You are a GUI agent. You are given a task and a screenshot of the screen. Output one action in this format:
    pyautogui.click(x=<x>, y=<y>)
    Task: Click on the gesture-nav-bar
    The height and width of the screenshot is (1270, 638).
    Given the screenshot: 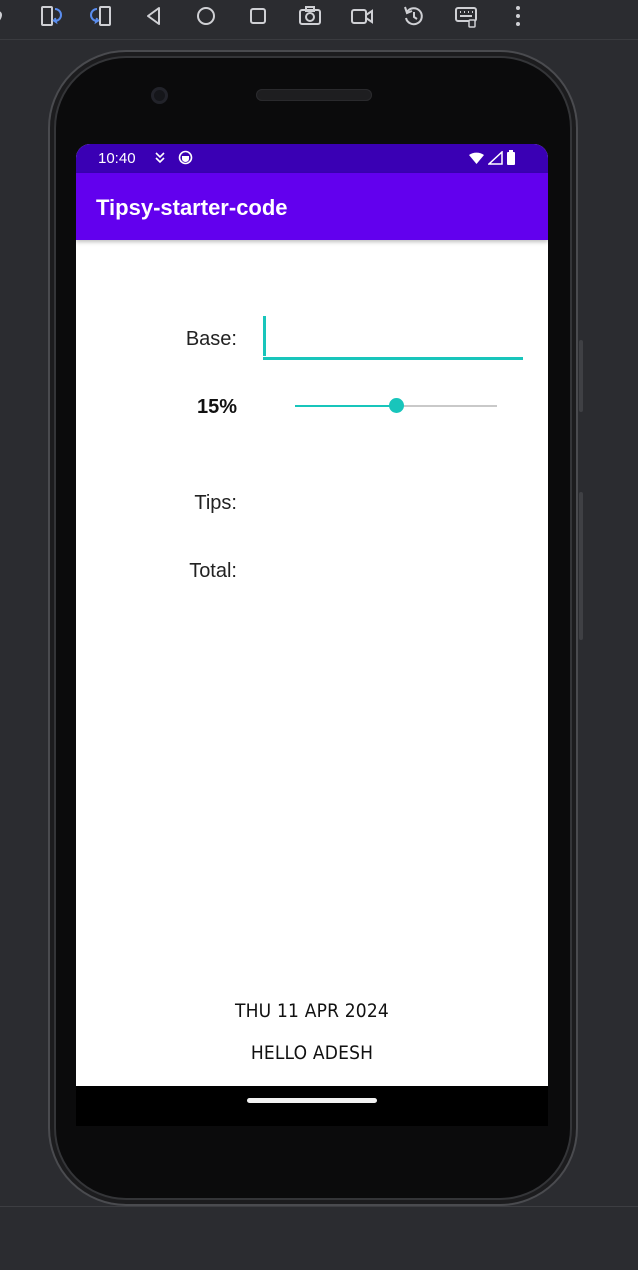 What is the action you would take?
    pyautogui.click(x=312, y=1106)
    